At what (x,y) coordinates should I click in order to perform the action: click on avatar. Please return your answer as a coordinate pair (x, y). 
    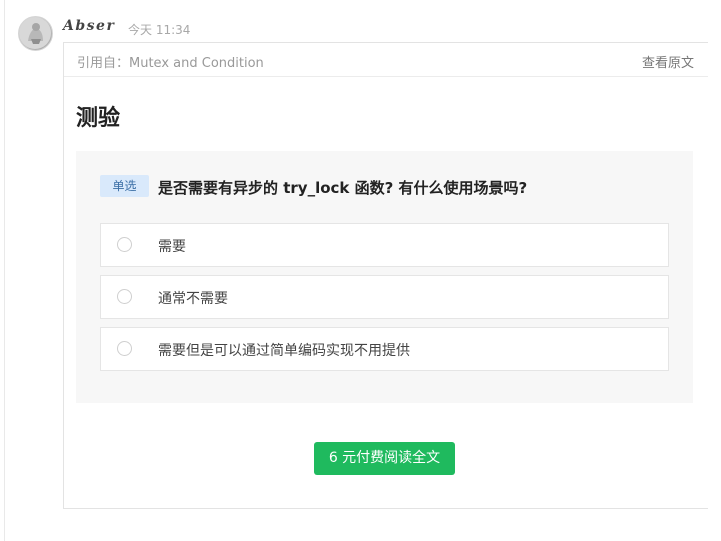
    Looking at the image, I should click on (35, 33).